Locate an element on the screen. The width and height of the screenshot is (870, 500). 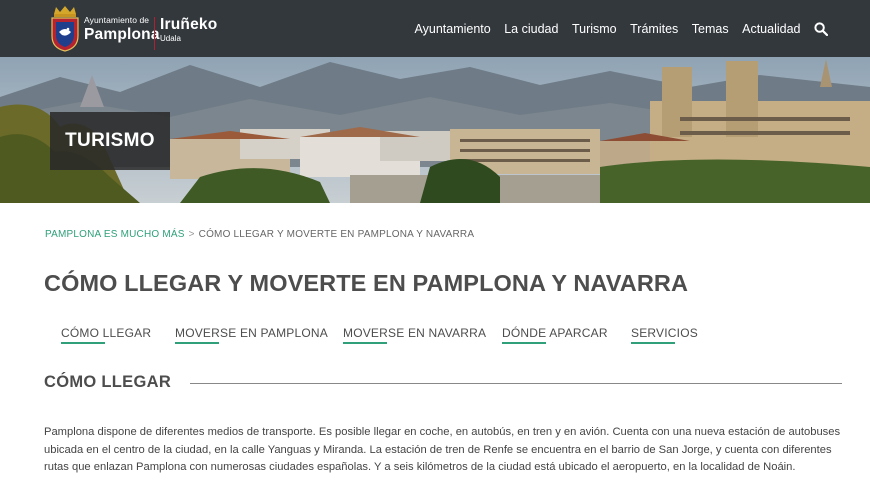
tab-label: MOVERSE EN NAVARRA is located at coordinates (415, 333).